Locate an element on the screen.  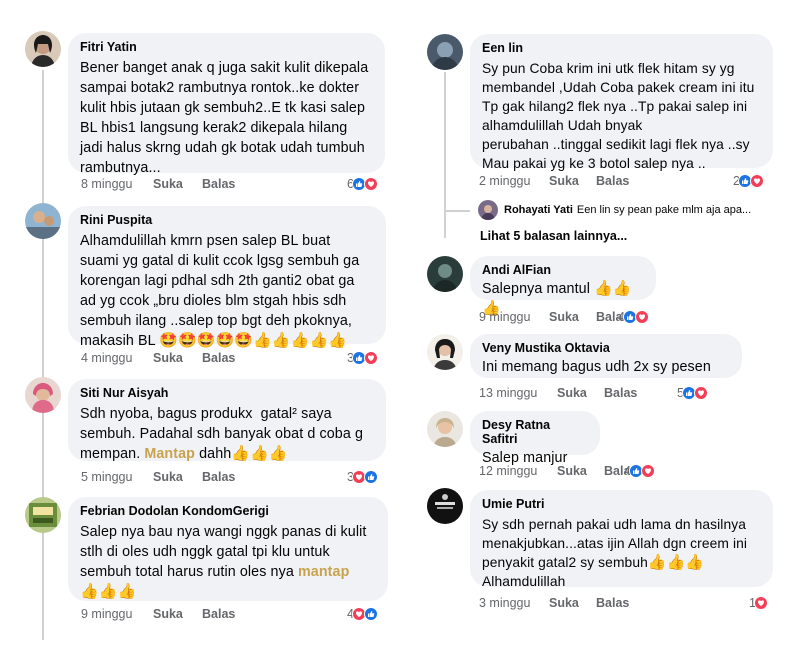
commenter-name: Umie Putri is located at coordinates (621, 504).